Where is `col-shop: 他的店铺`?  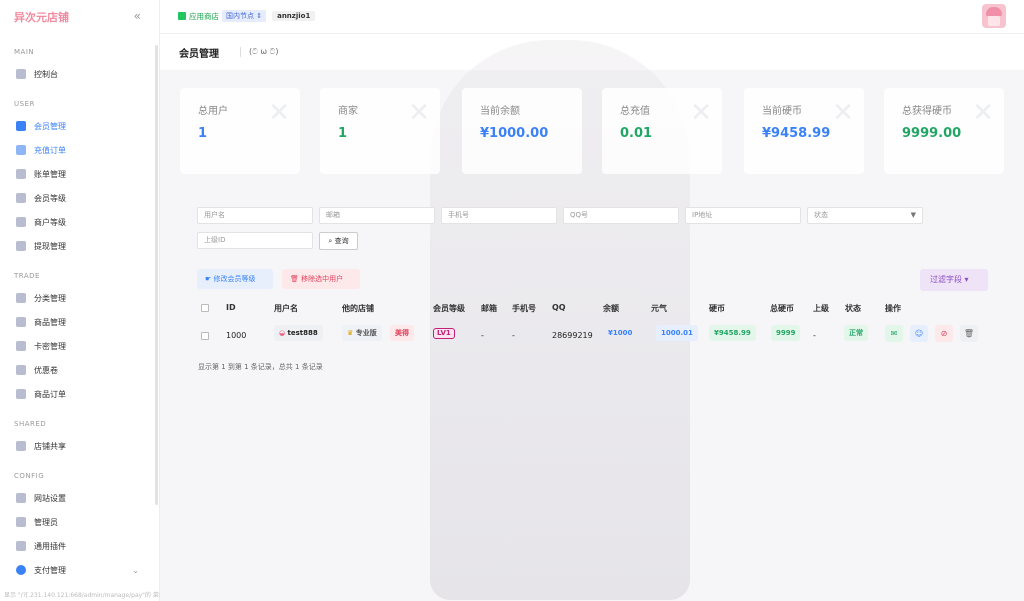
col-shop: 他的店铺 is located at coordinates (358, 308).